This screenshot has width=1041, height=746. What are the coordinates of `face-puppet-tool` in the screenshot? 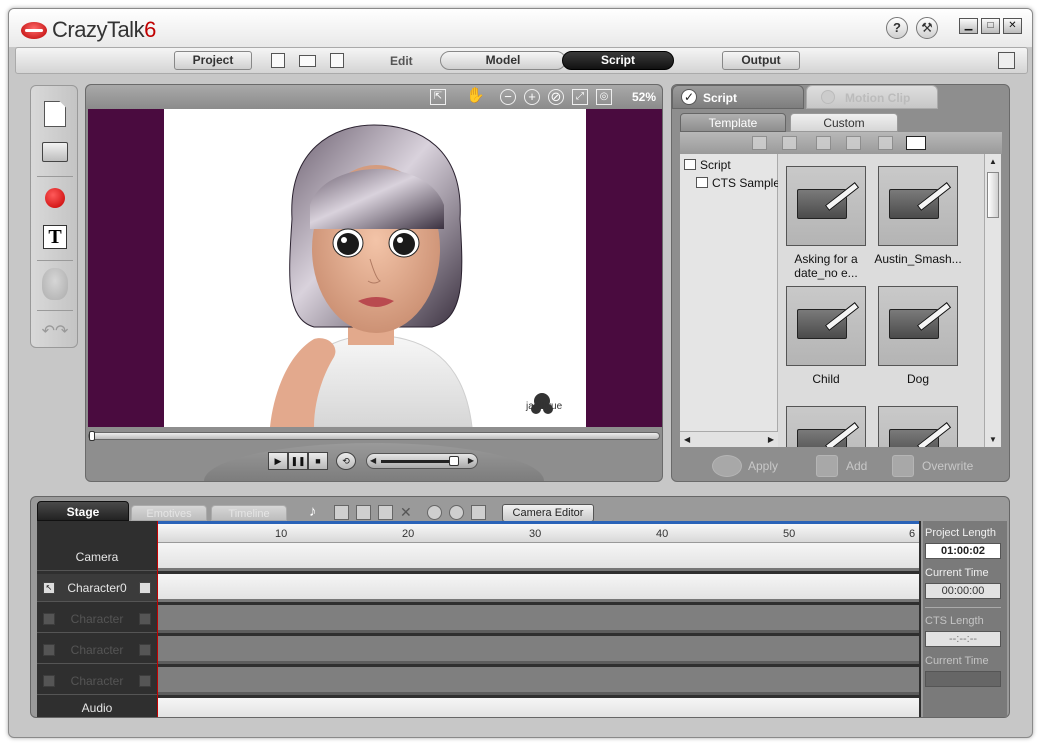 It's located at (55, 284).